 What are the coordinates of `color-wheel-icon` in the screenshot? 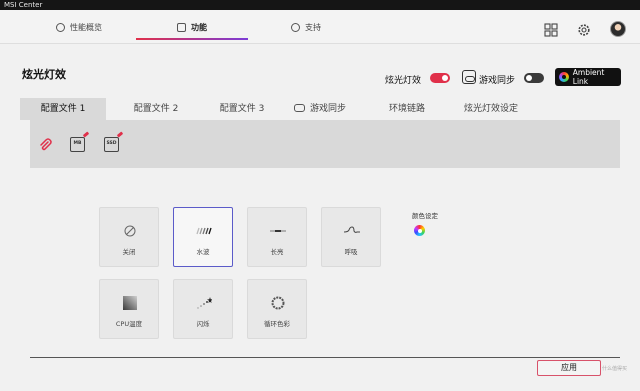 It's located at (419, 230).